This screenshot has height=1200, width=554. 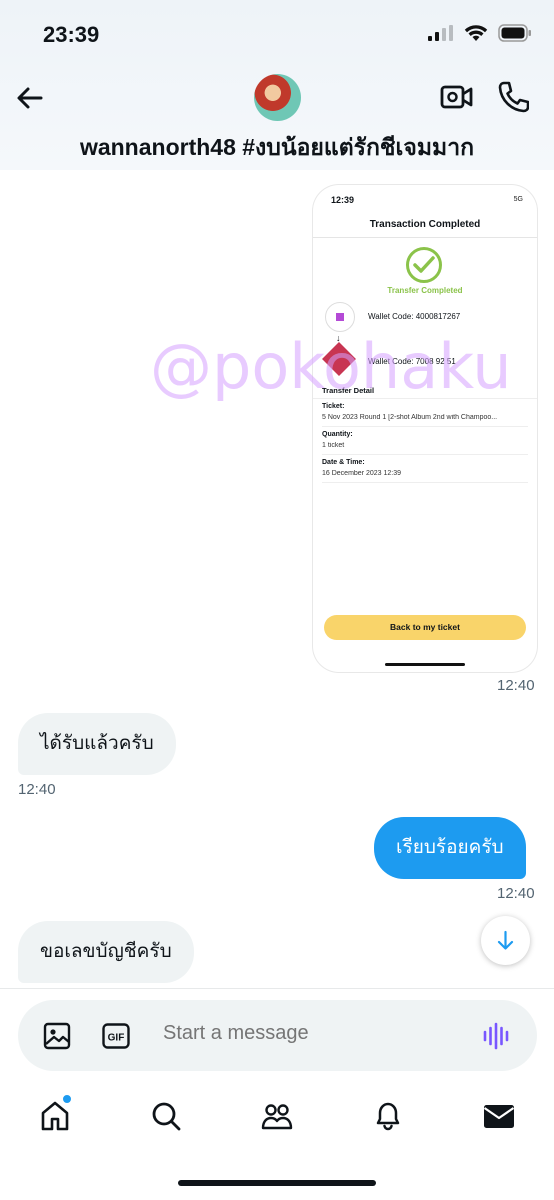 I want to click on watermark: @pokohaku, so click(x=331, y=366).